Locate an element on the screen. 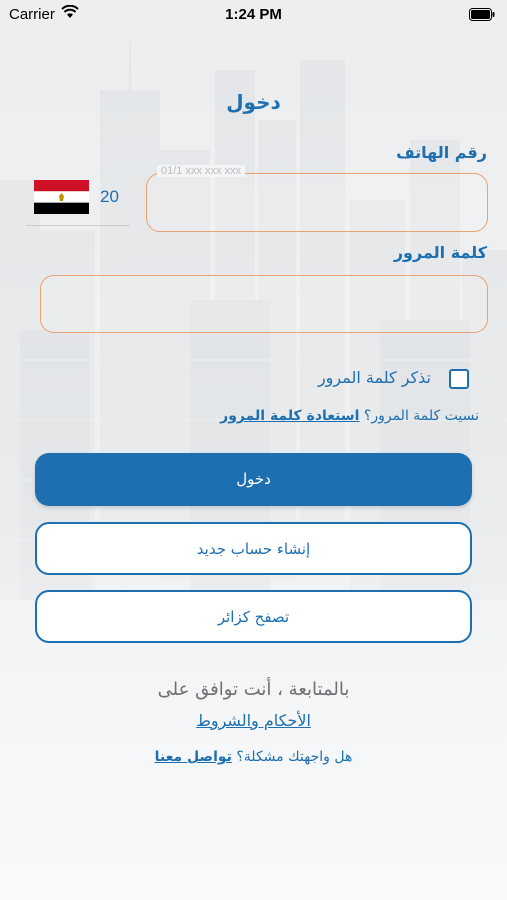 The width and height of the screenshot is (507, 900). password-input-box is located at coordinates (265, 304).